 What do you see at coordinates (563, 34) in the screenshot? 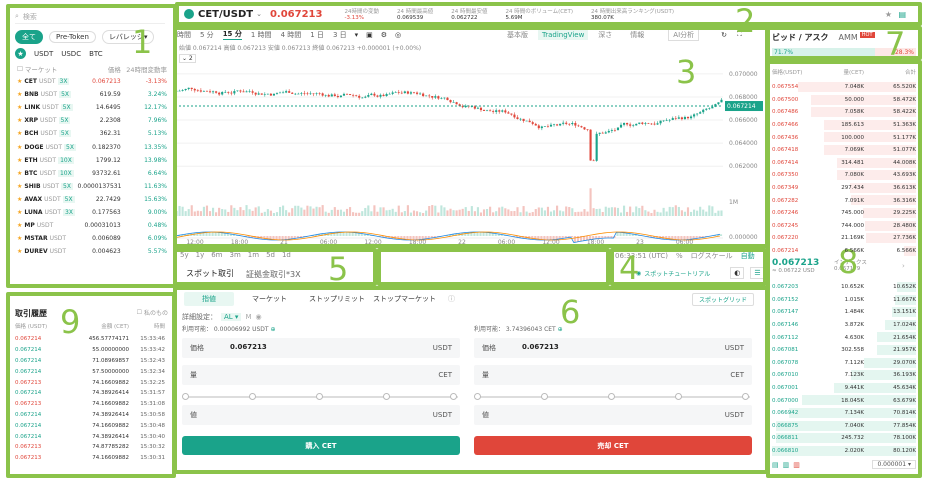
I see `view-tradingview: TradingView` at bounding box center [563, 34].